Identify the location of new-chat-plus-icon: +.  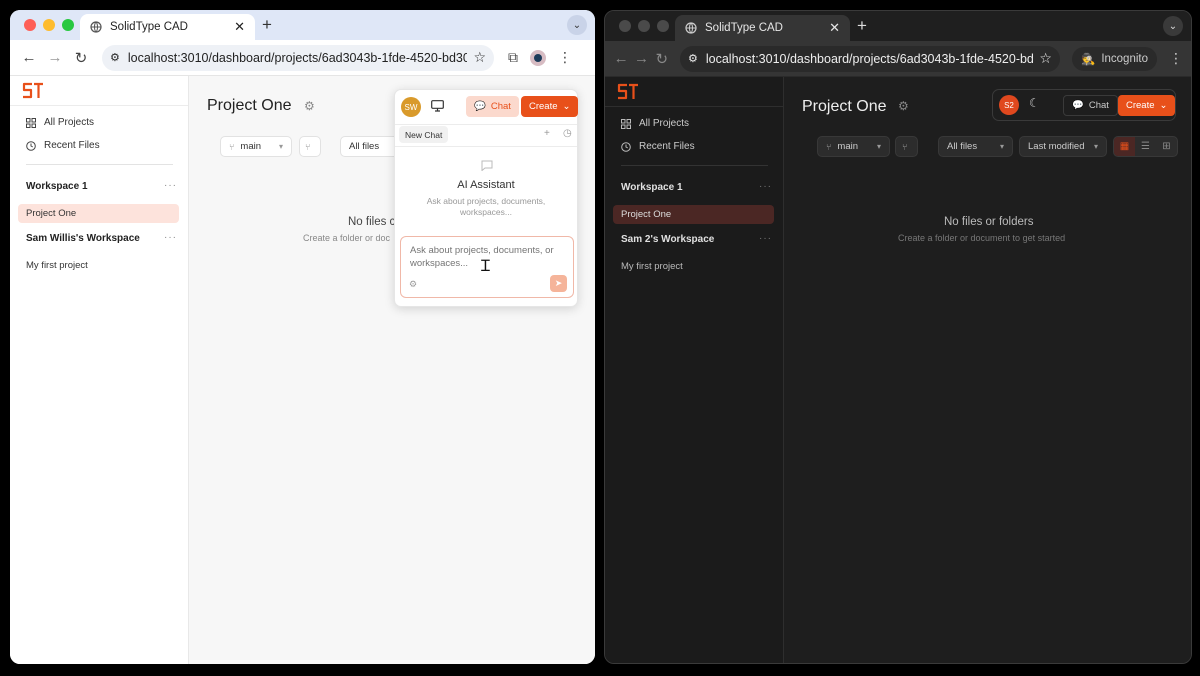
(547, 133).